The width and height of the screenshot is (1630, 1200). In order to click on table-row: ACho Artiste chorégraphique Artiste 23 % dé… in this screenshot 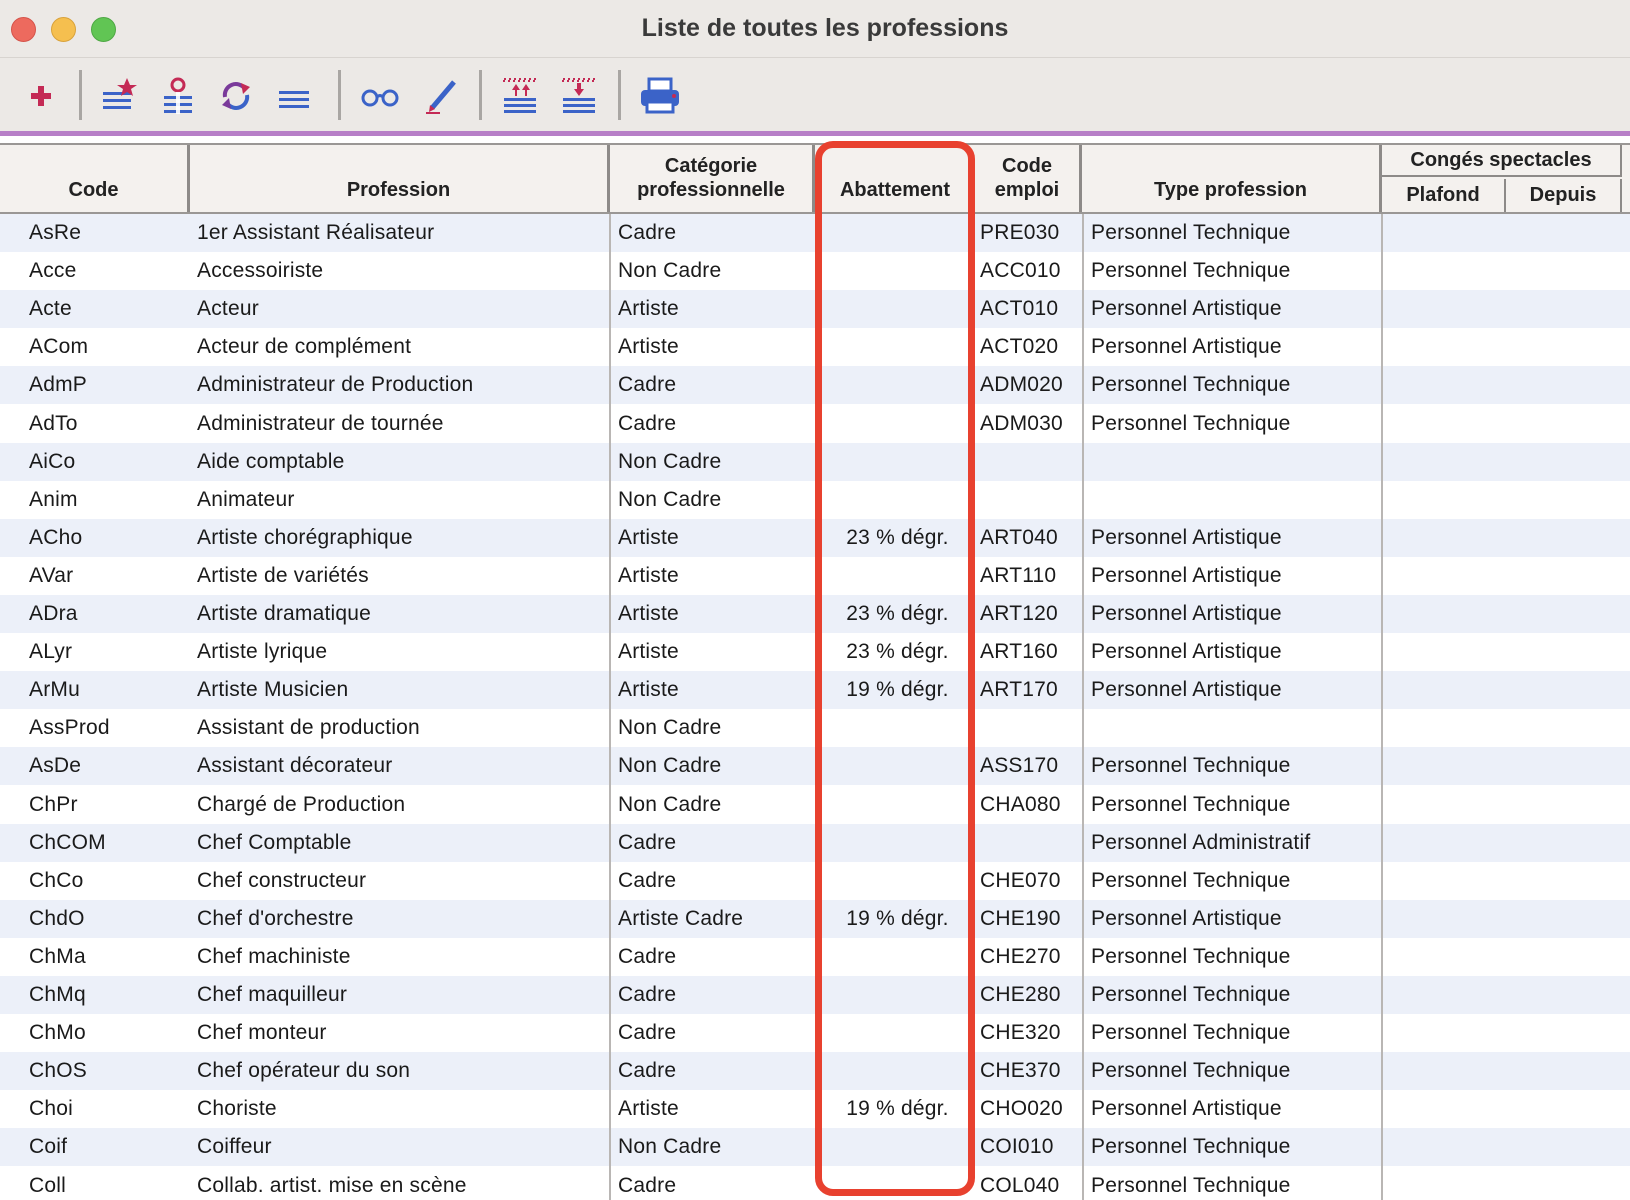, I will do `click(815, 537)`.